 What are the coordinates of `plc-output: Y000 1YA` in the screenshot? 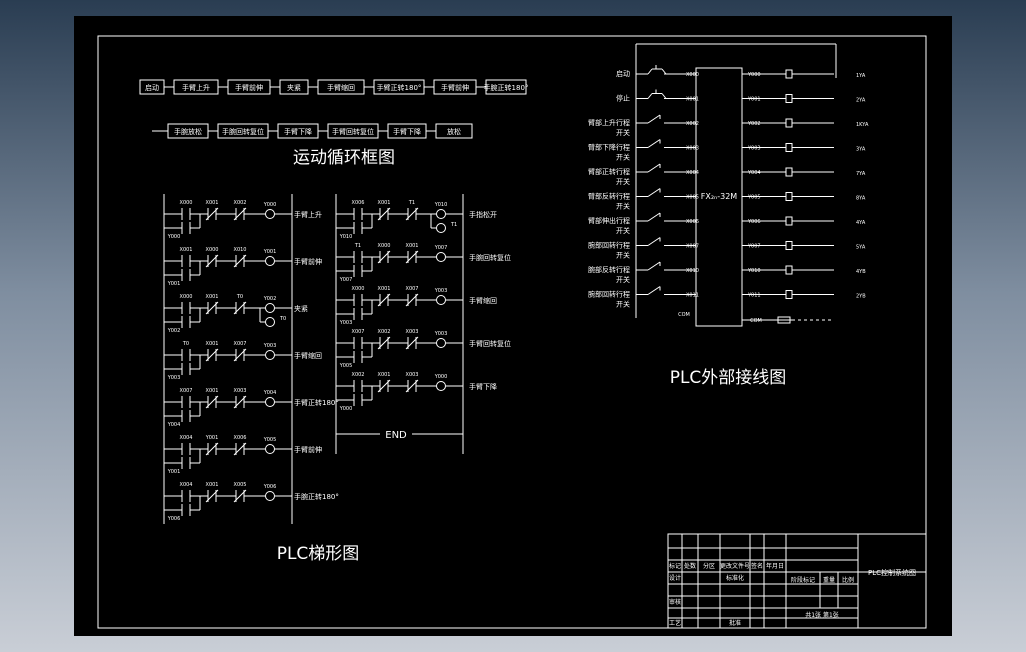 It's located at (804, 74).